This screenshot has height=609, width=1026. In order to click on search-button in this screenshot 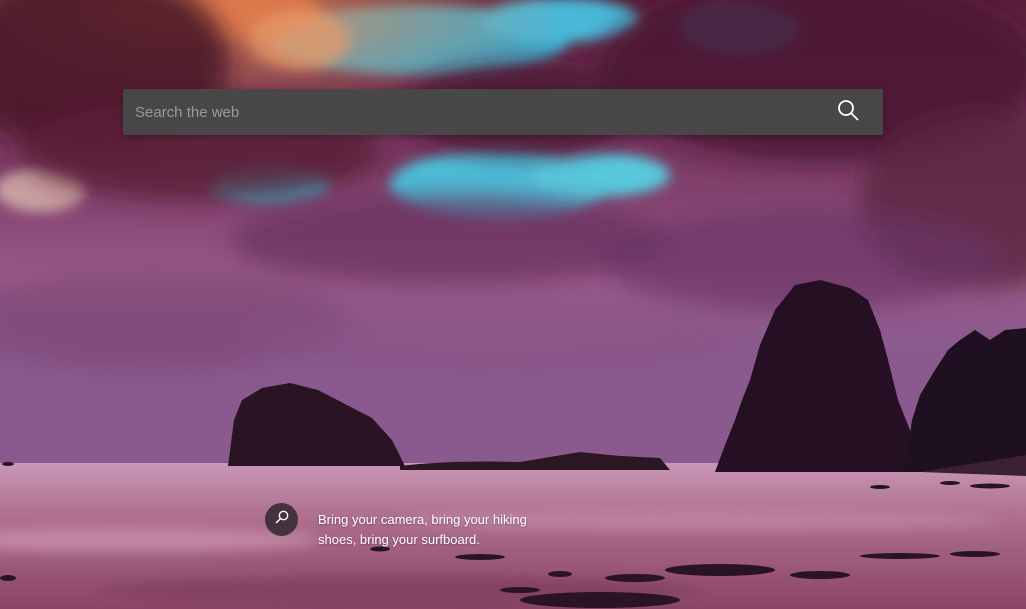, I will do `click(848, 112)`.